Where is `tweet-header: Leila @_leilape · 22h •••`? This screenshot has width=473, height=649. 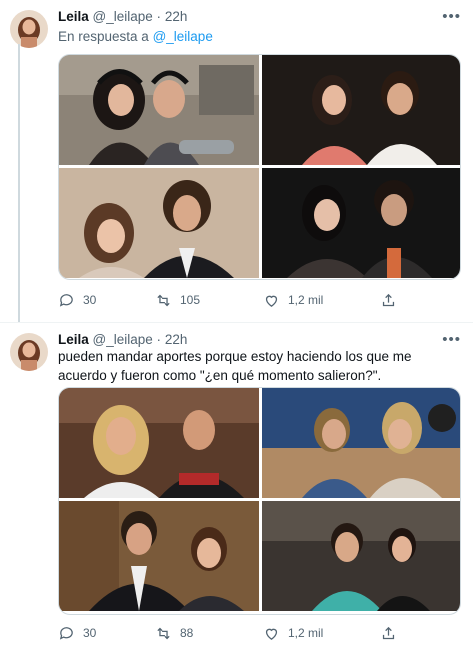 tweet-header: Leila @_leilape · 22h ••• is located at coordinates (259, 17).